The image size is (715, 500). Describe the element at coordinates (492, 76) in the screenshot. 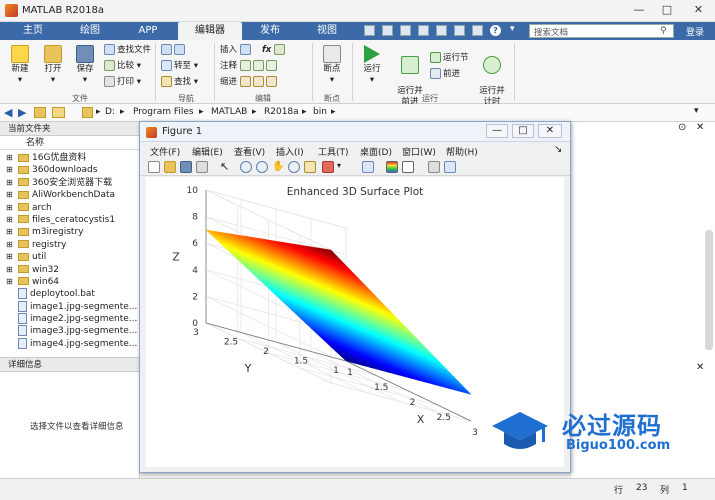

I see `run-time-button: 运行并 计时` at that location.